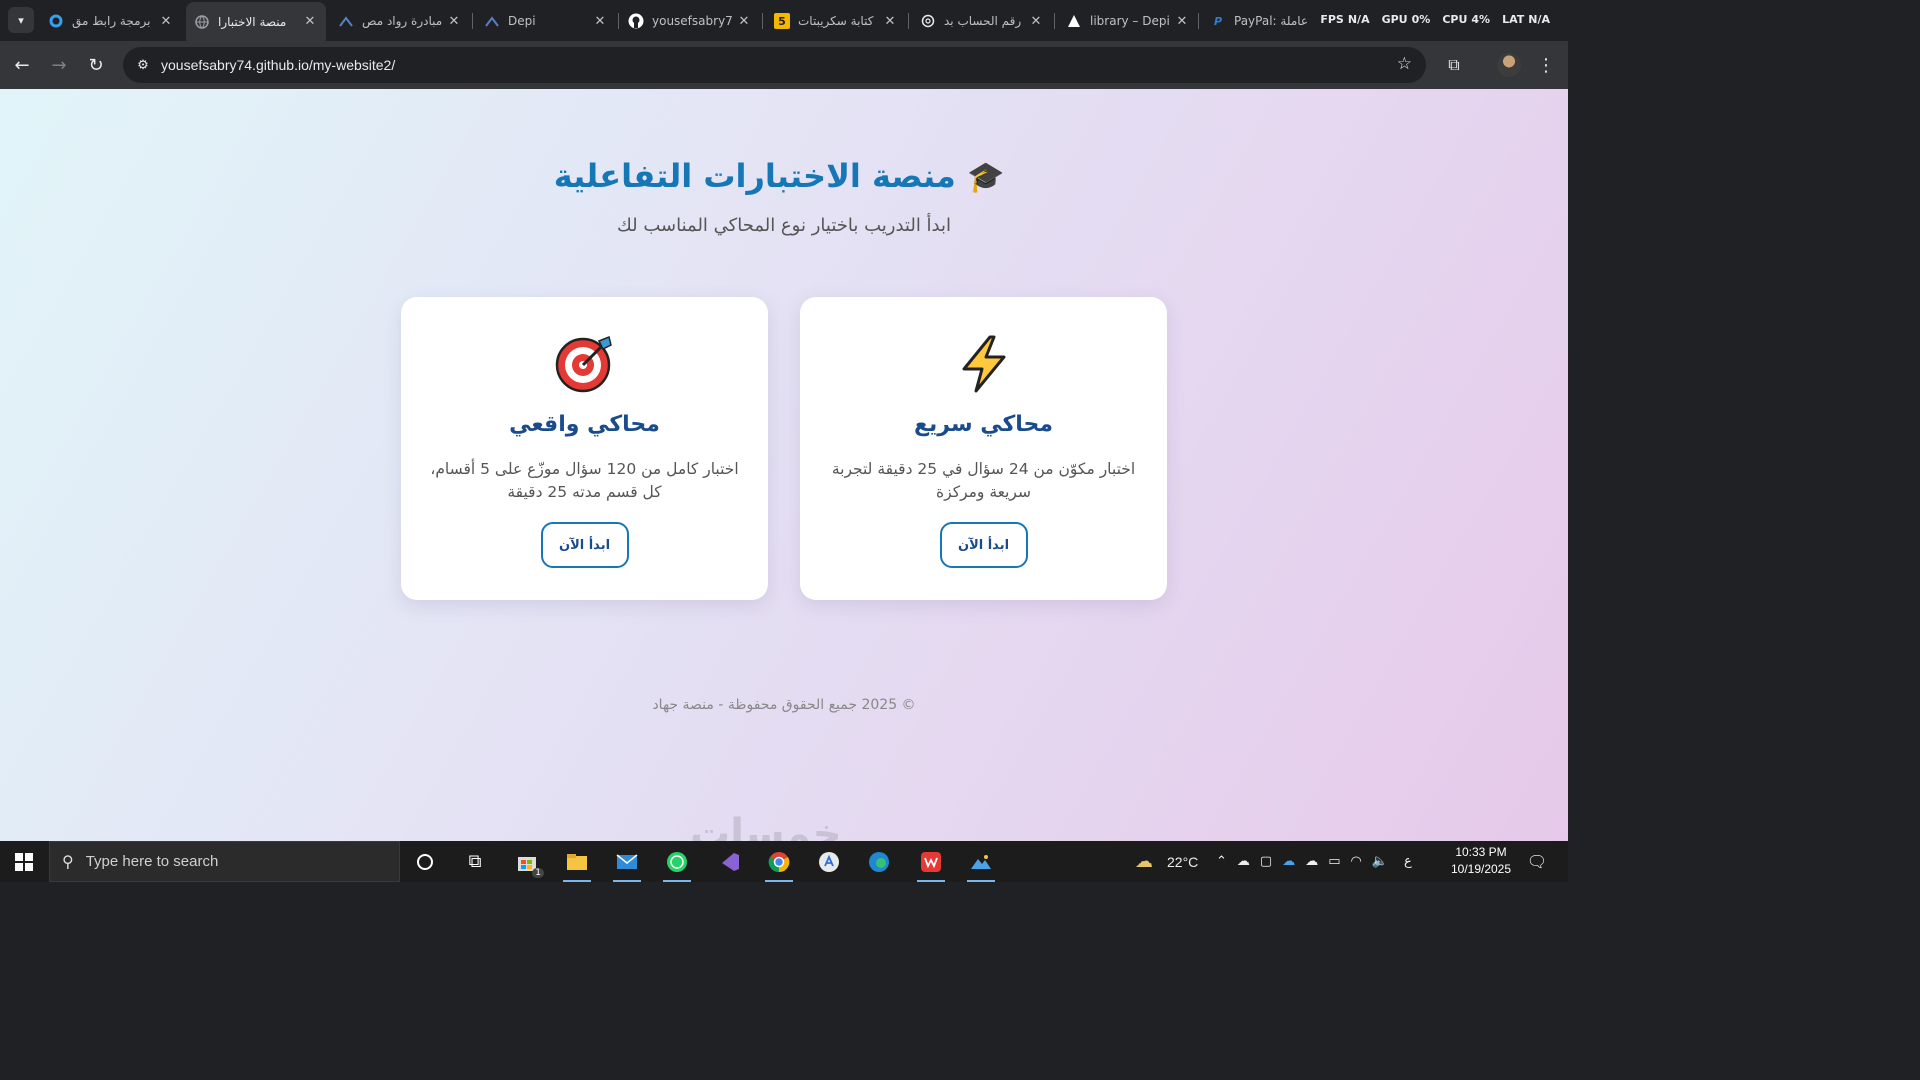 The width and height of the screenshot is (1920, 1080). I want to click on tab-label: yousefsabry7, so click(692, 21).